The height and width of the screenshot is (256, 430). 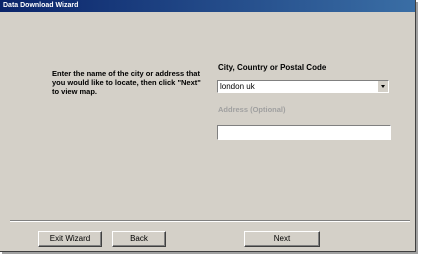 I want to click on title-bar: Data Download Wizard, so click(x=207, y=6).